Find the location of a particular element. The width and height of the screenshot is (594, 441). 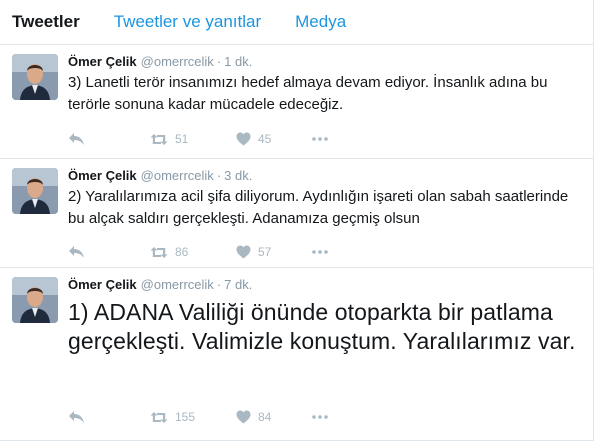

timeline-tabs: Tweetler Tweetler ve yanıtlar Medya is located at coordinates (296, 22).